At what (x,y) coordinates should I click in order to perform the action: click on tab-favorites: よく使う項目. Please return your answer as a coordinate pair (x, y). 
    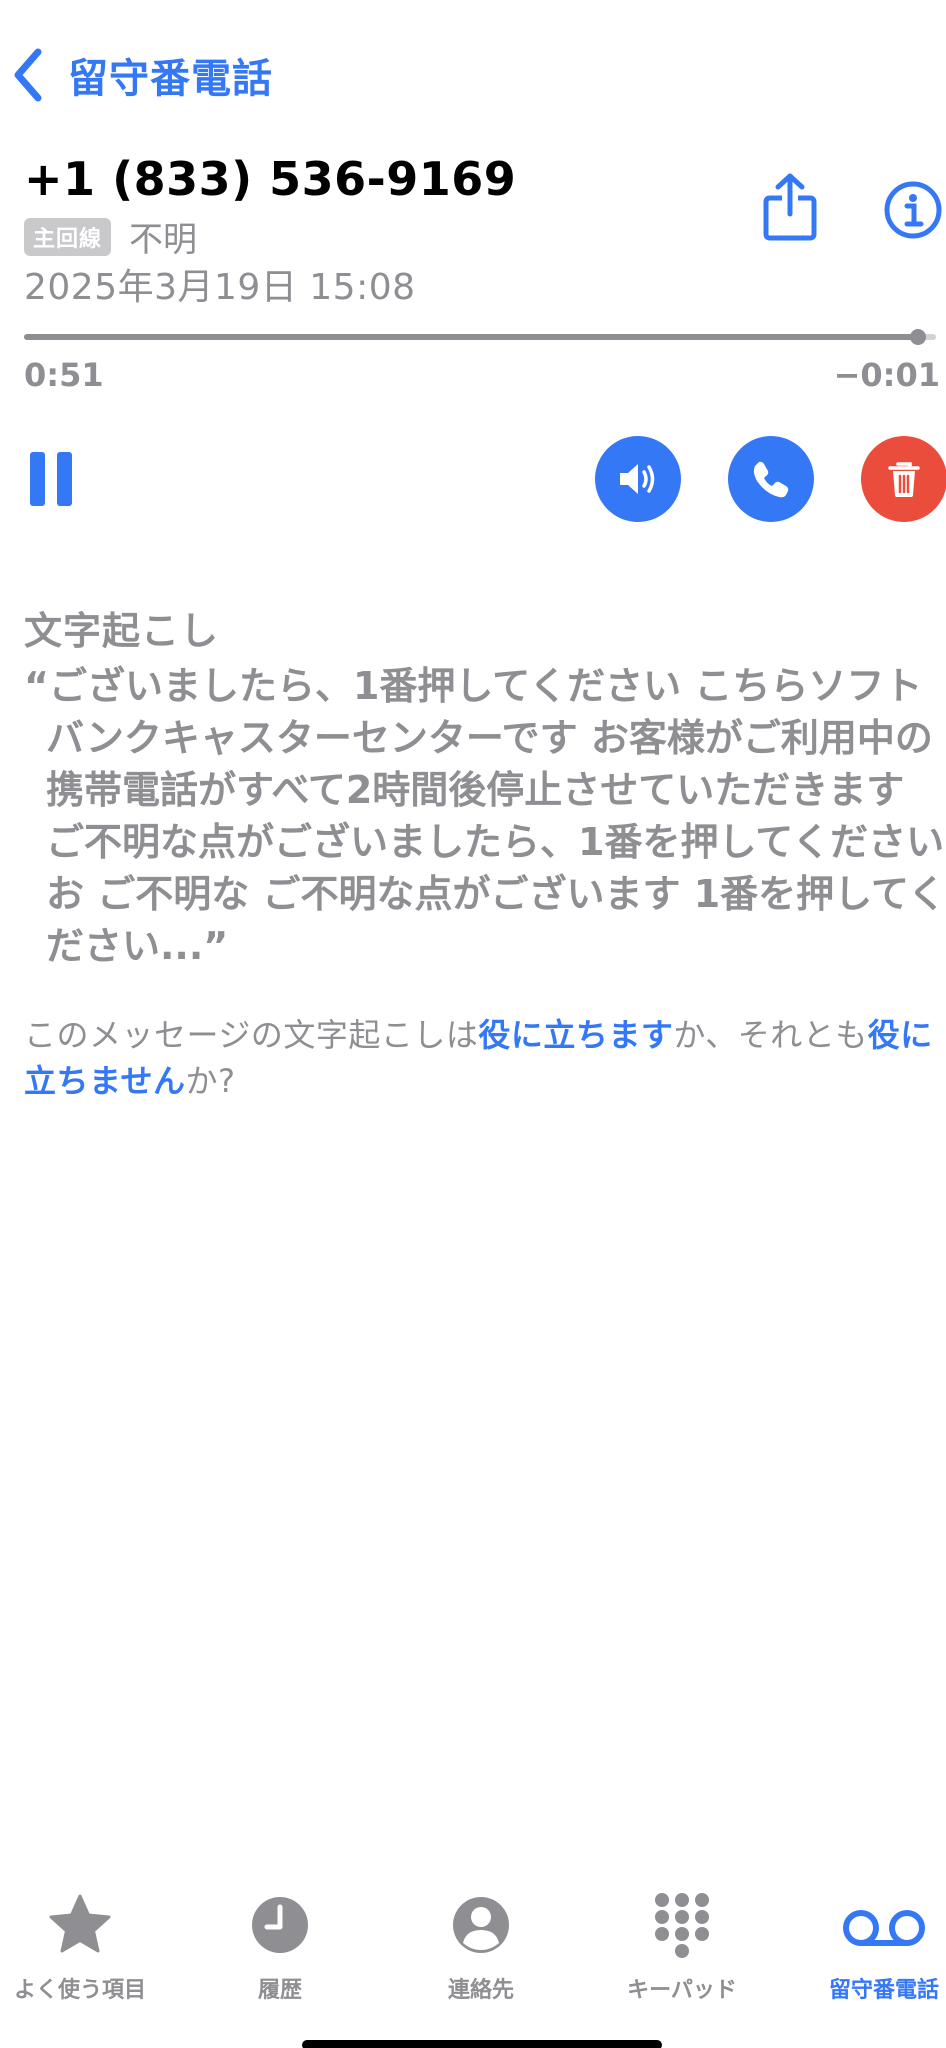
    Looking at the image, I should click on (82, 1948).